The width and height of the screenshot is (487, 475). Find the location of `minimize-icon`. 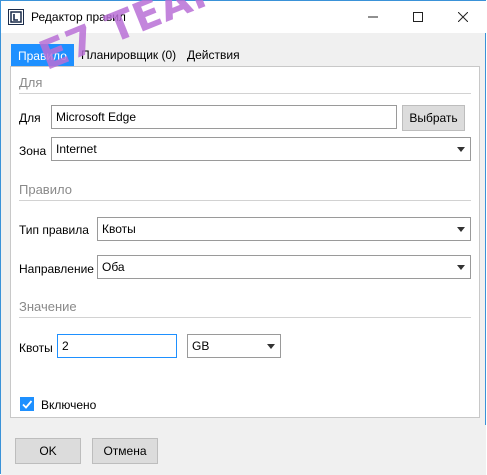

minimize-icon is located at coordinates (372, 17).